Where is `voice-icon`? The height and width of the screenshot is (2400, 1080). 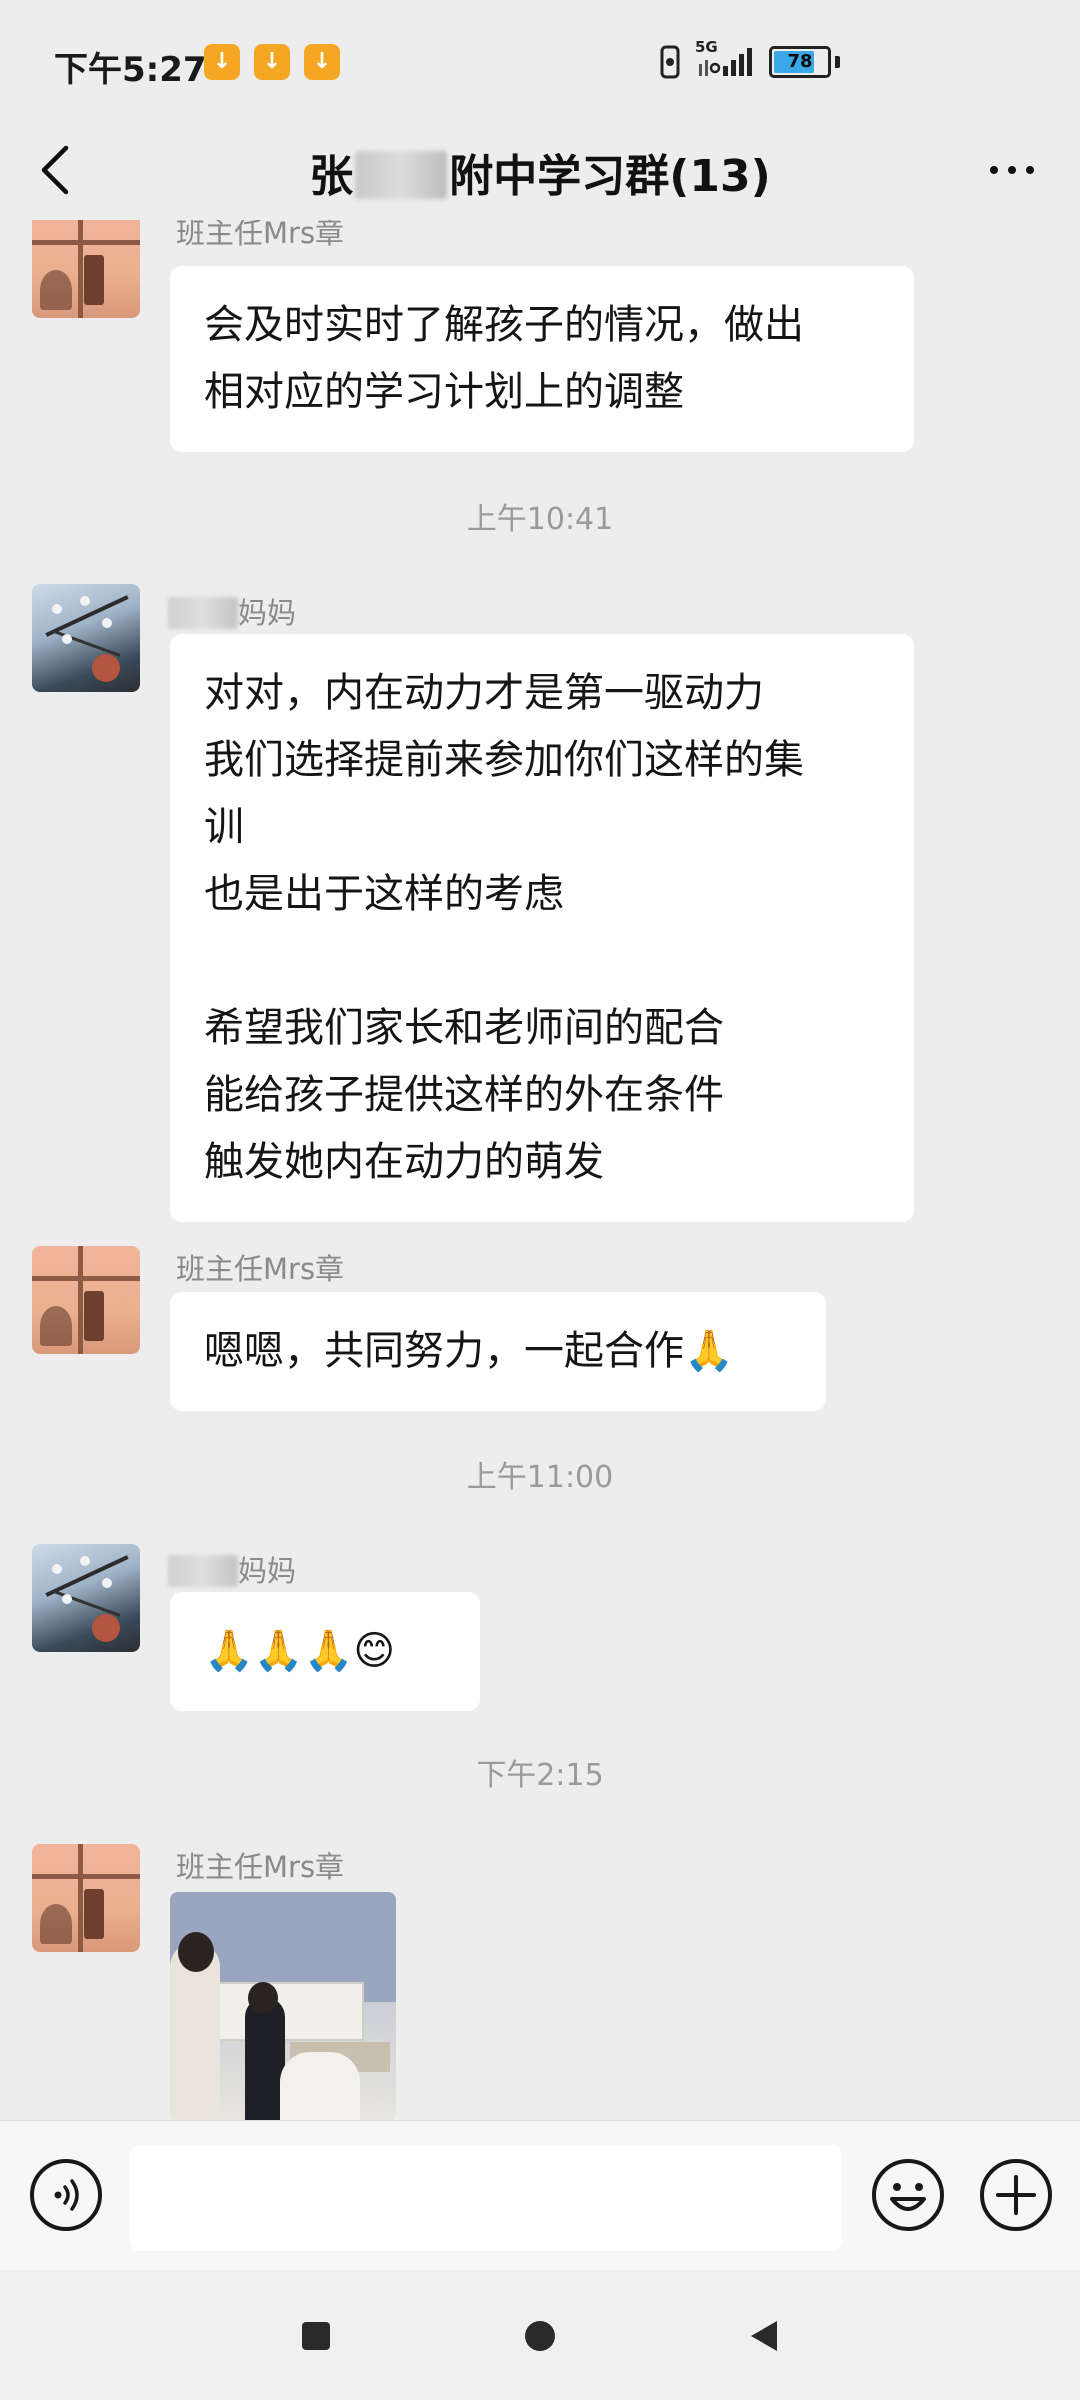
voice-icon is located at coordinates (66, 2195).